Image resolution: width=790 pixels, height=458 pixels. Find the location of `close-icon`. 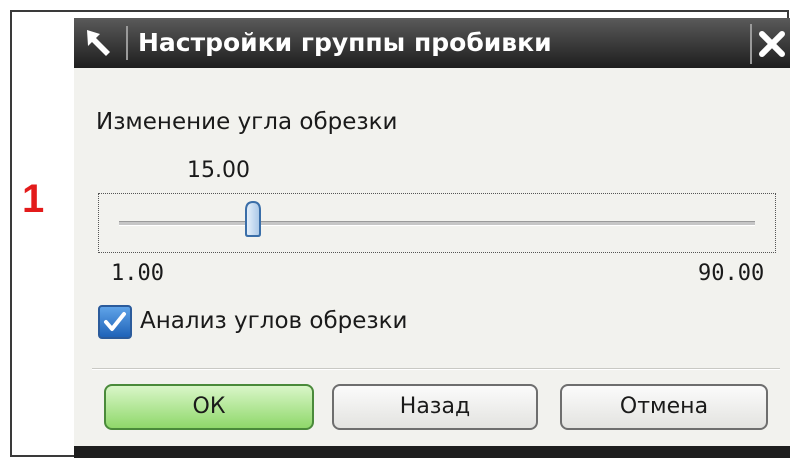

close-icon is located at coordinates (772, 44).